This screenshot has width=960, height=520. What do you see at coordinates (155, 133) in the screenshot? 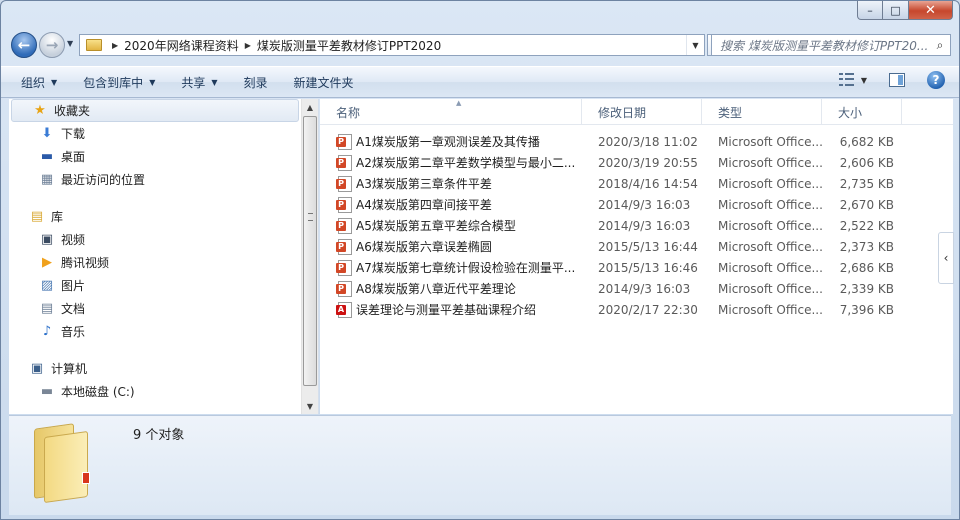
I see `sidebar-item: ⬇ 下载` at bounding box center [155, 133].